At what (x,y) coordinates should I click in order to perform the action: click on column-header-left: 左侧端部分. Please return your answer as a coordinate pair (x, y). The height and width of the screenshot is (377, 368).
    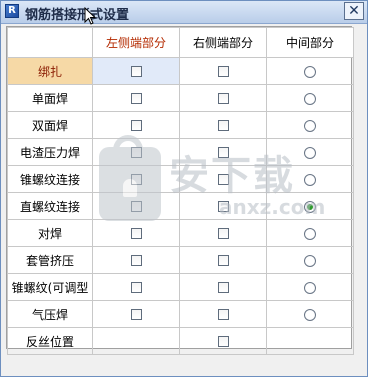
    Looking at the image, I should click on (136, 42).